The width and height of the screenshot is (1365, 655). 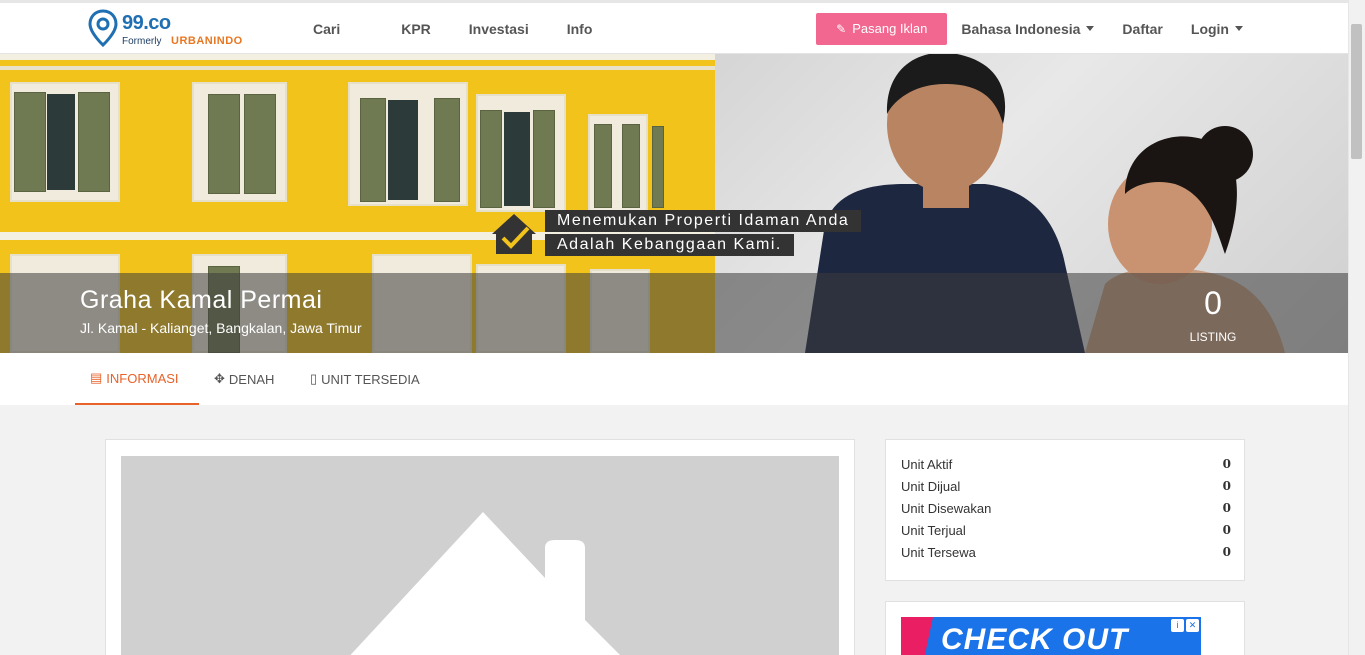 I want to click on page-scrollbar, so click(x=1356, y=327).